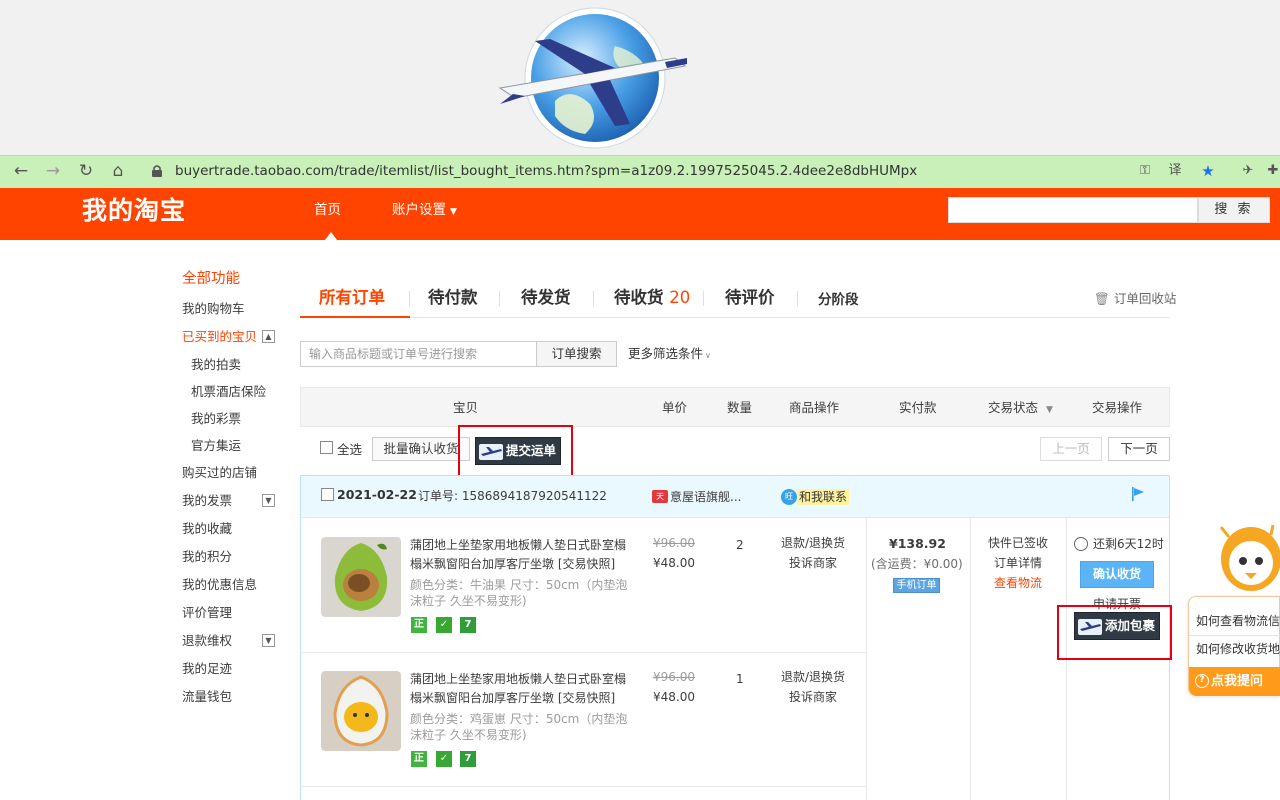 The height and width of the screenshot is (800, 1280). I want to click on tab-unreceived-count: 20, so click(680, 297).